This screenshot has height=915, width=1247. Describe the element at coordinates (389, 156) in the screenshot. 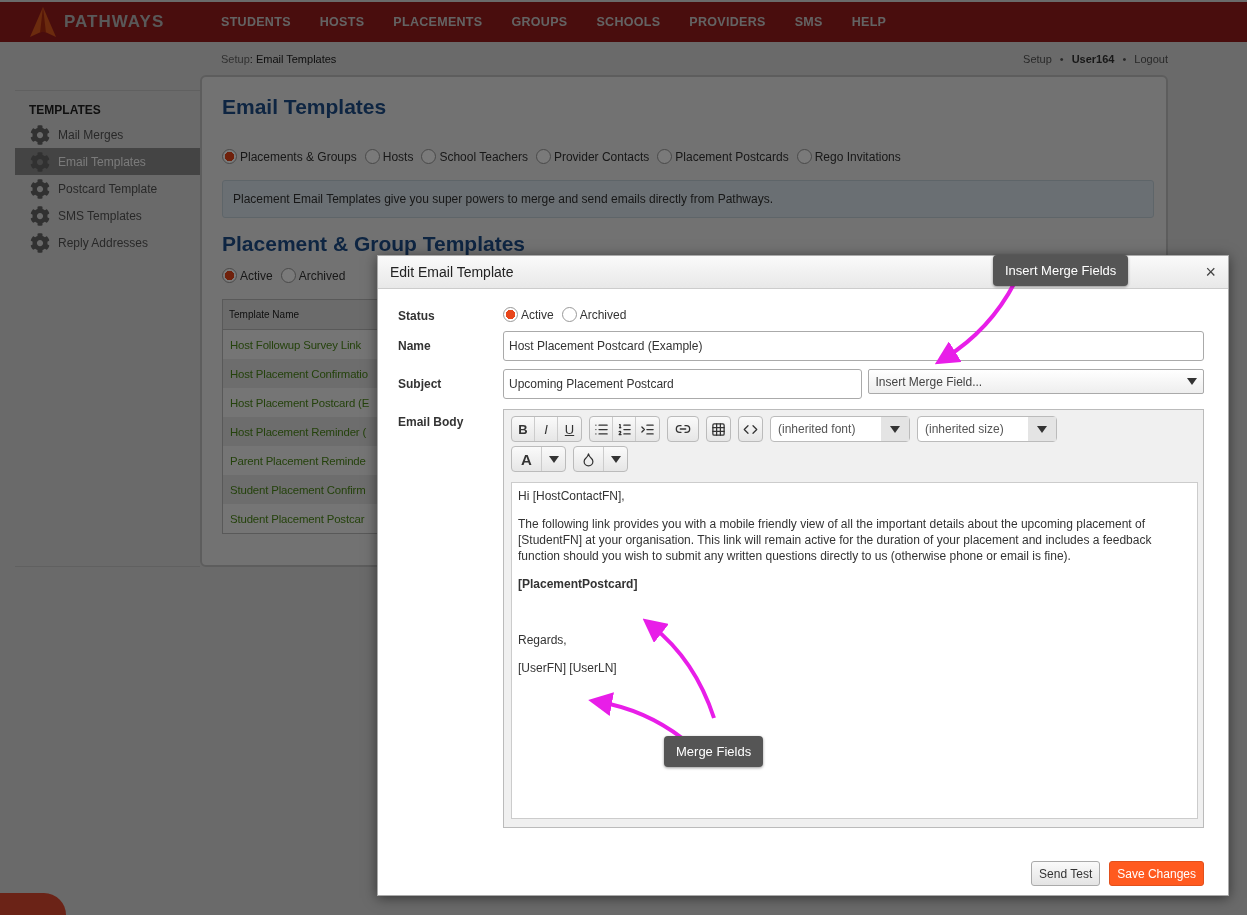

I see `radio-option: Hosts` at that location.